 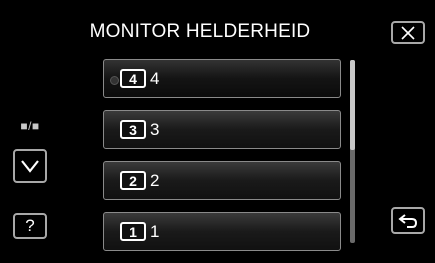 I want to click on close-button, so click(x=408, y=32).